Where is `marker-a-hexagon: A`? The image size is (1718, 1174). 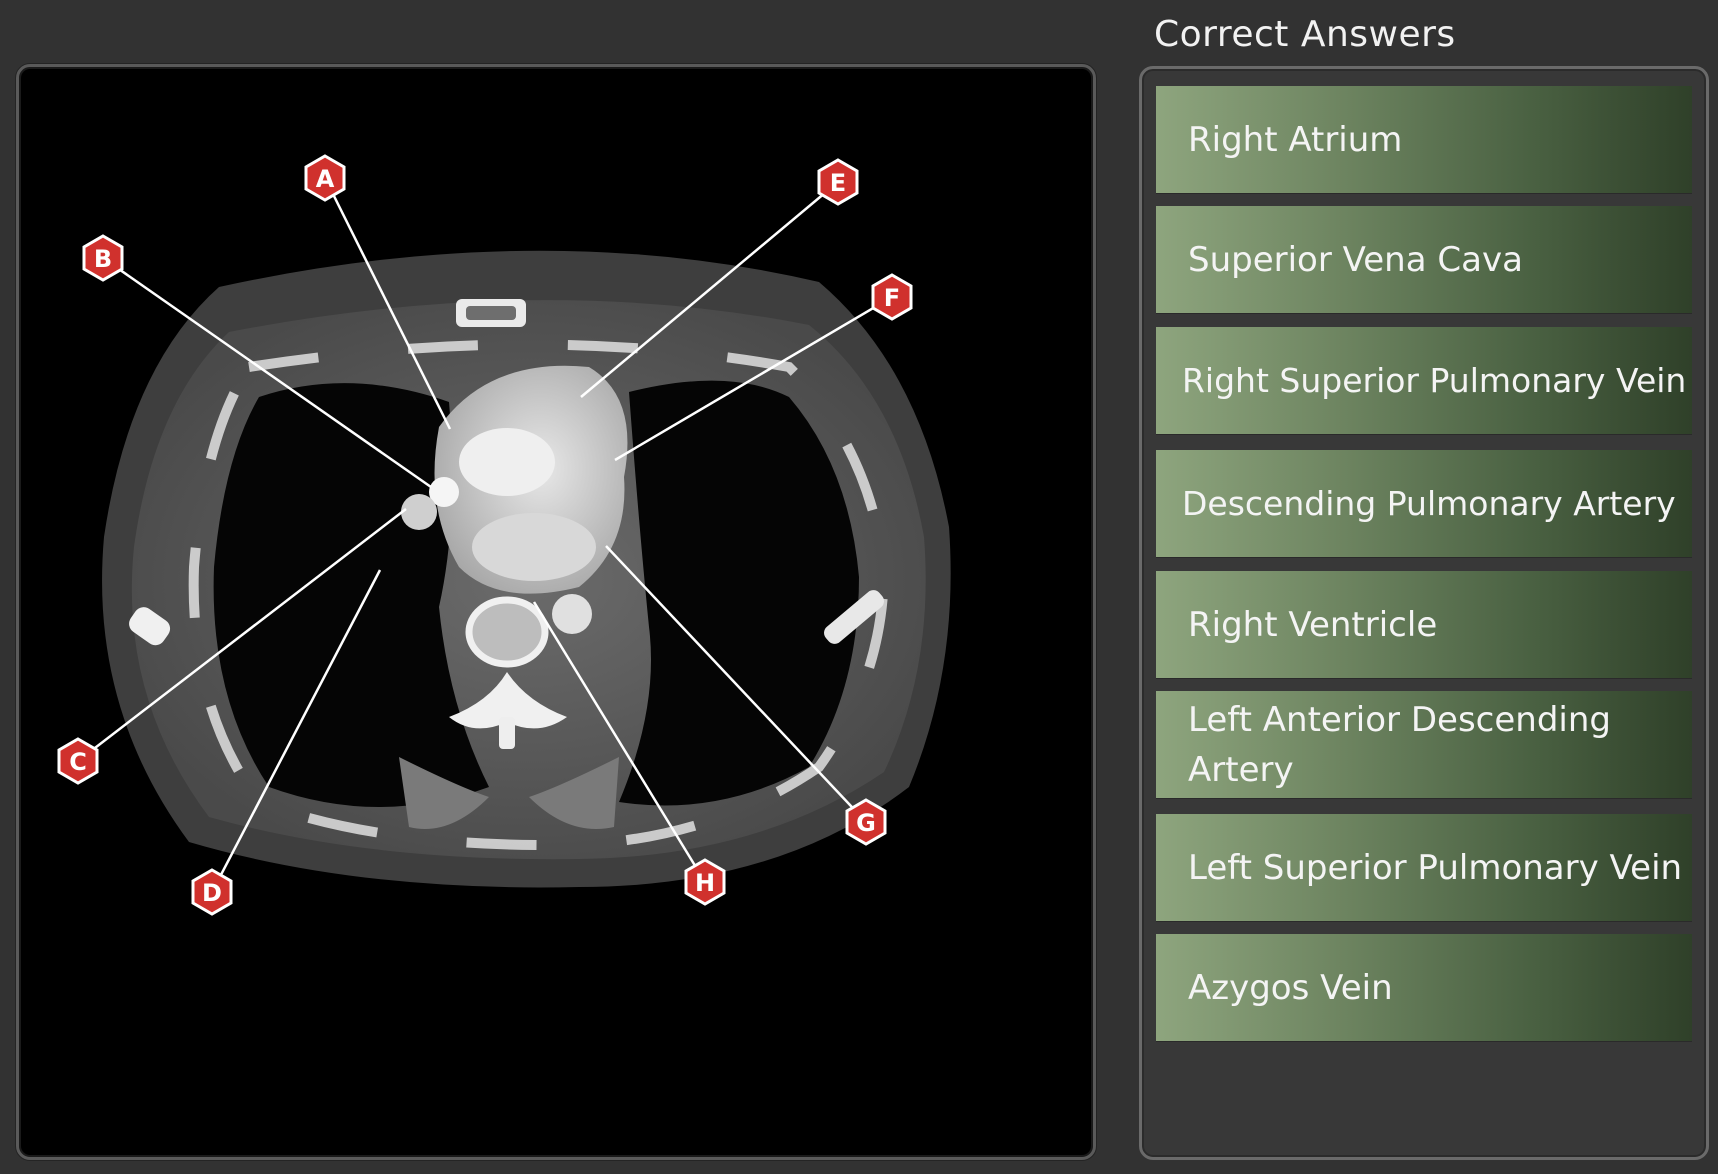
marker-a-hexagon: A is located at coordinates (325, 178).